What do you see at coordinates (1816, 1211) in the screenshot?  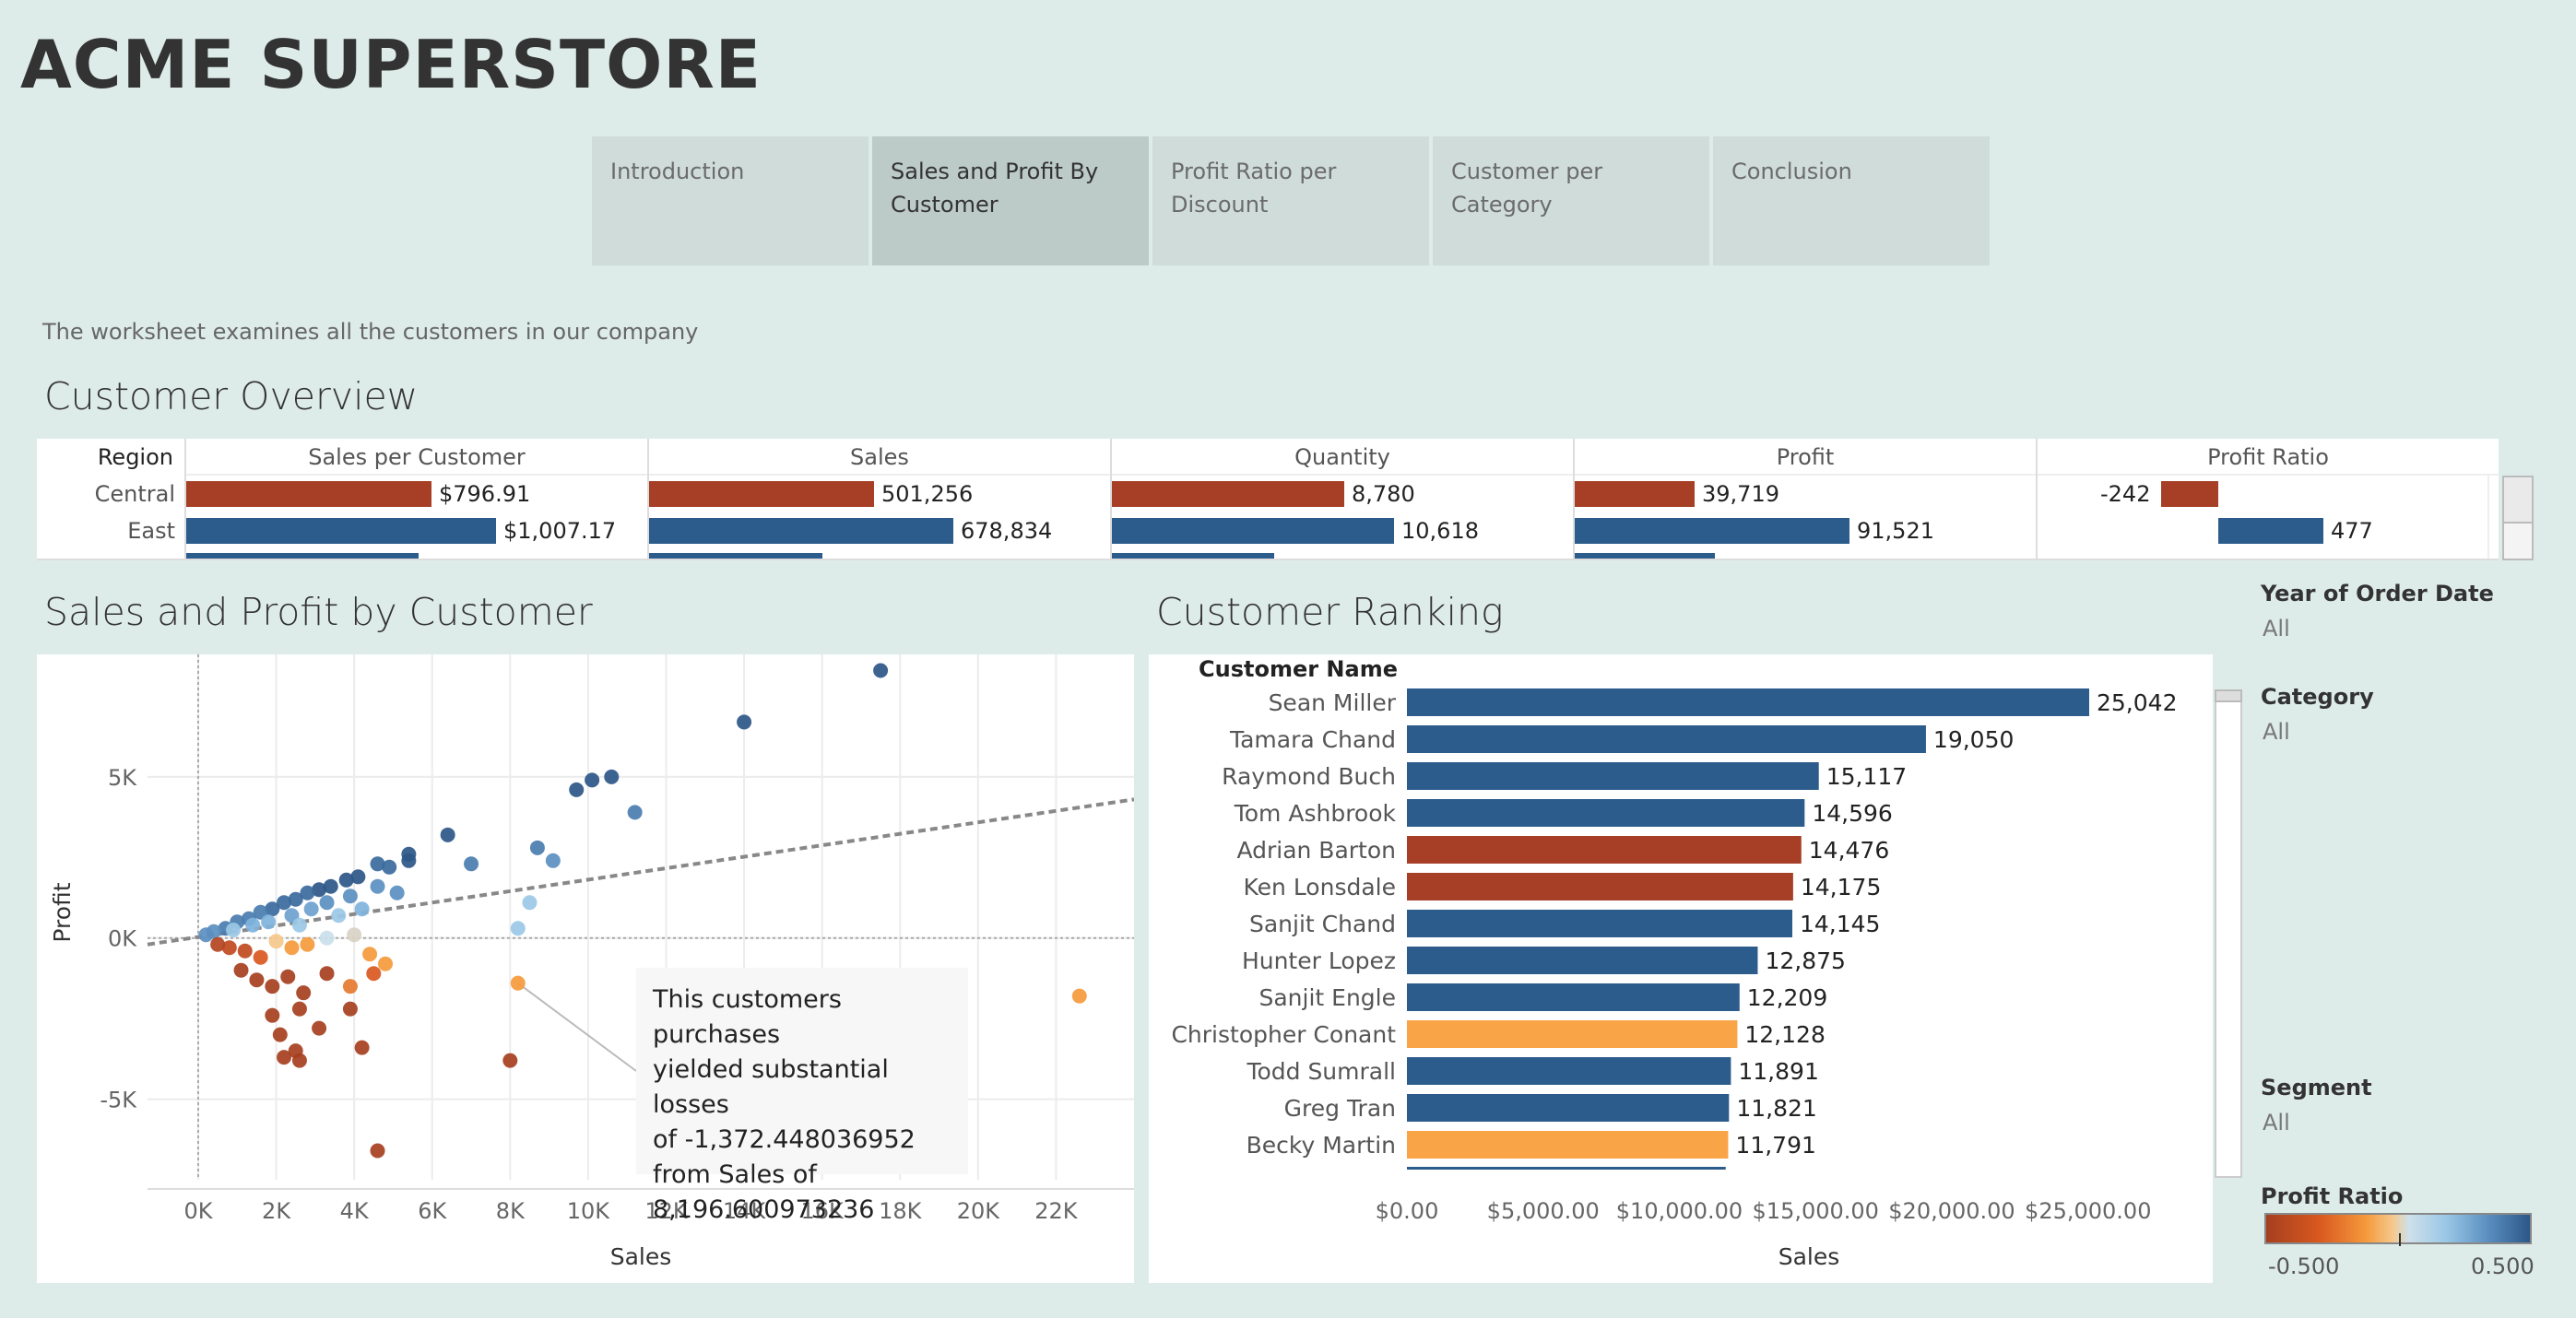 I see `x-tick-label: $15,000.00` at bounding box center [1816, 1211].